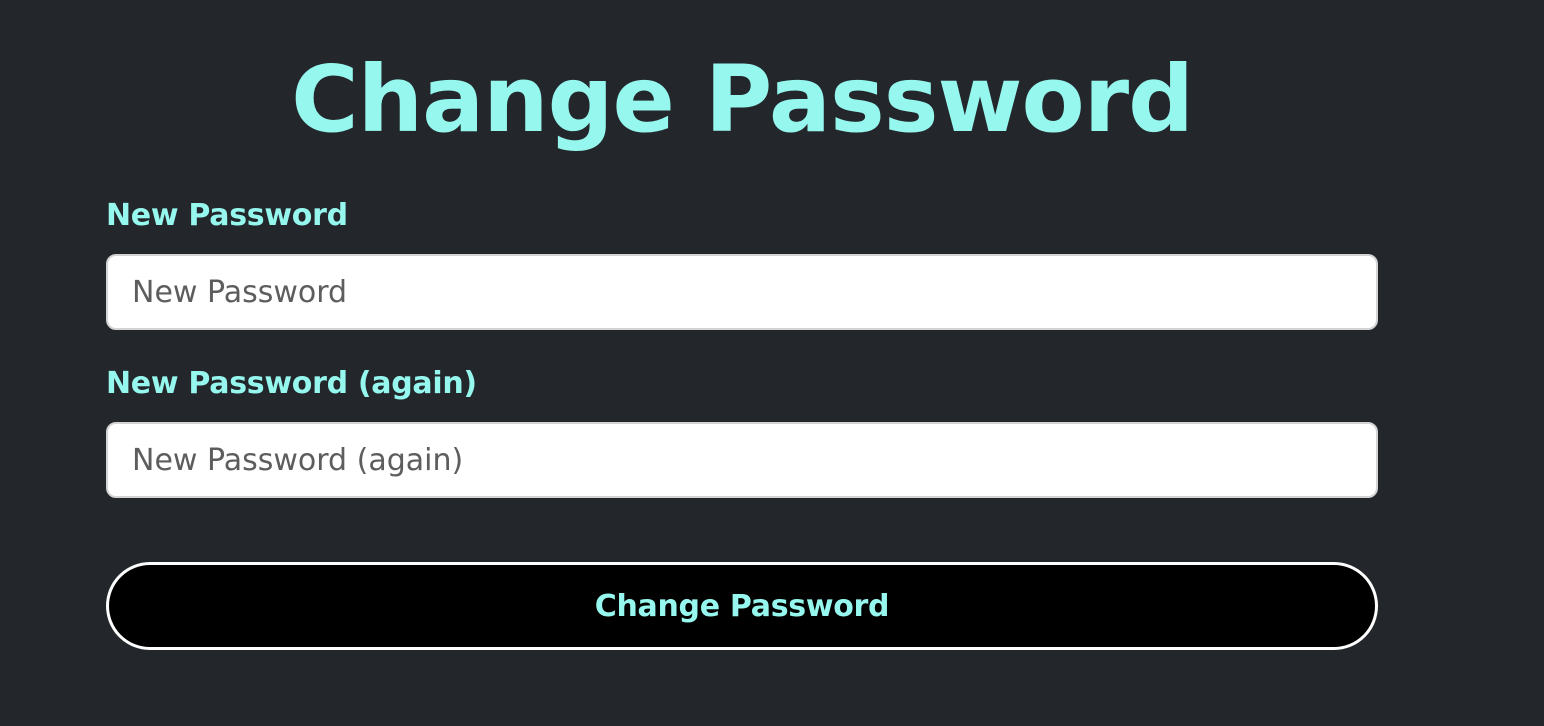  What do you see at coordinates (742, 606) in the screenshot?
I see `change-password-button: Change Password` at bounding box center [742, 606].